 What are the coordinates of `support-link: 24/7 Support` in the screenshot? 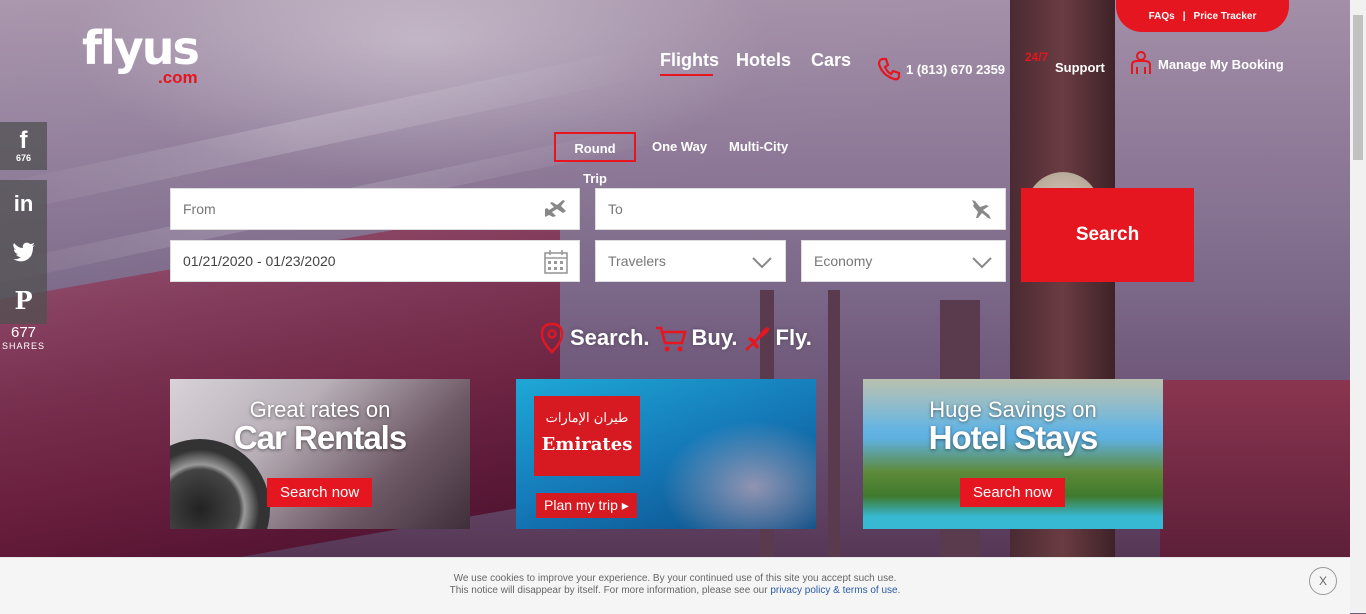 It's located at (1065, 64).